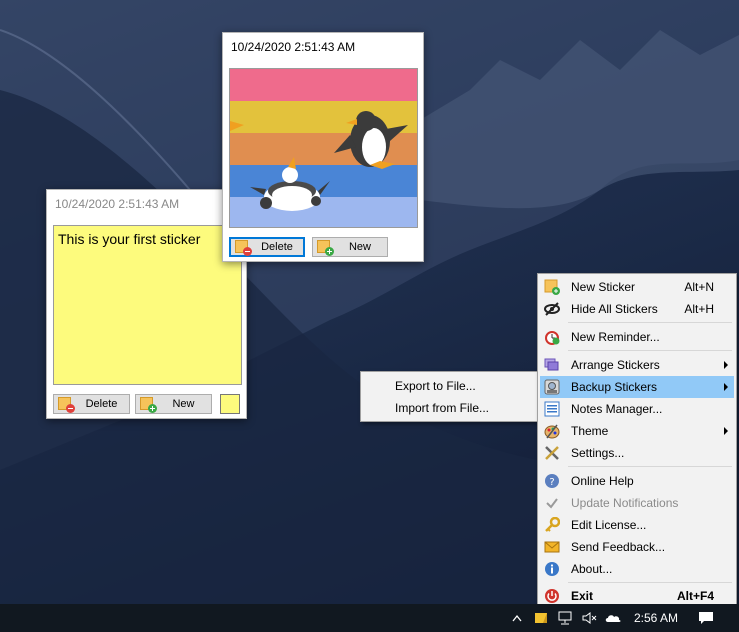  I want to click on menu-item-shortcut: Alt+H, so click(699, 309).